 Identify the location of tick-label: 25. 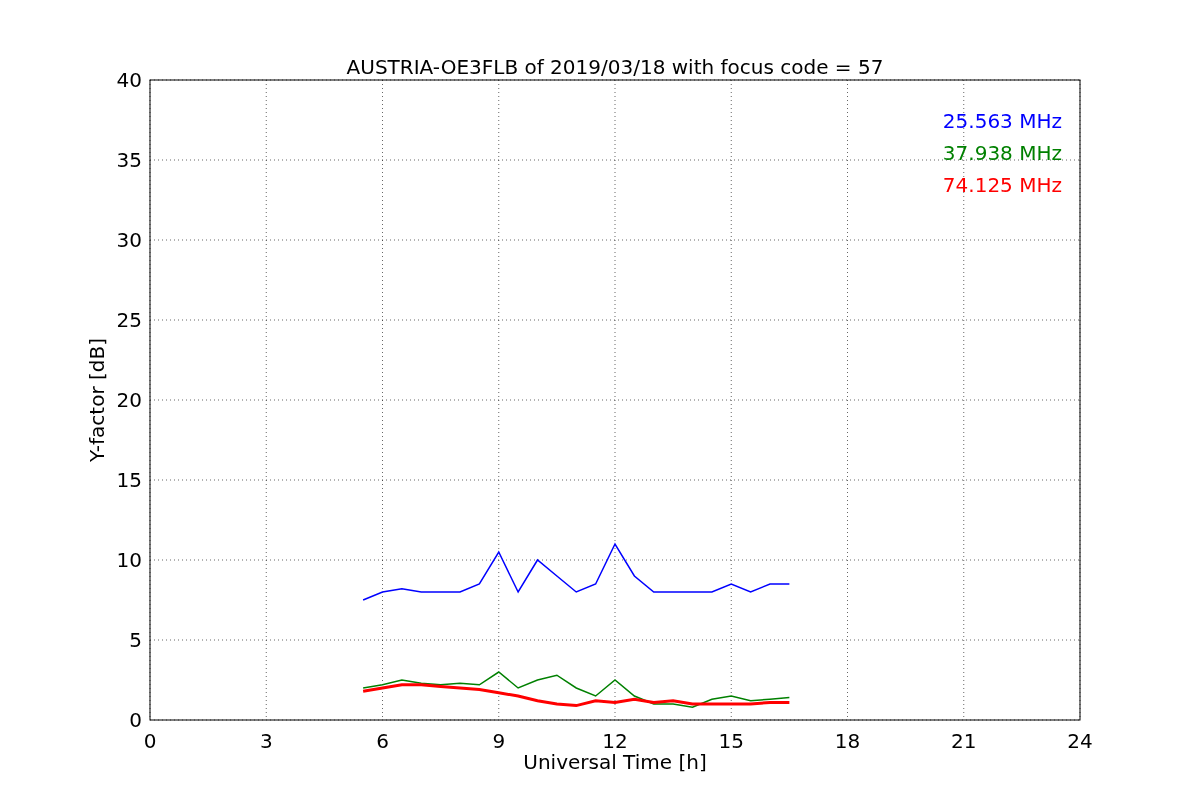
(129, 320).